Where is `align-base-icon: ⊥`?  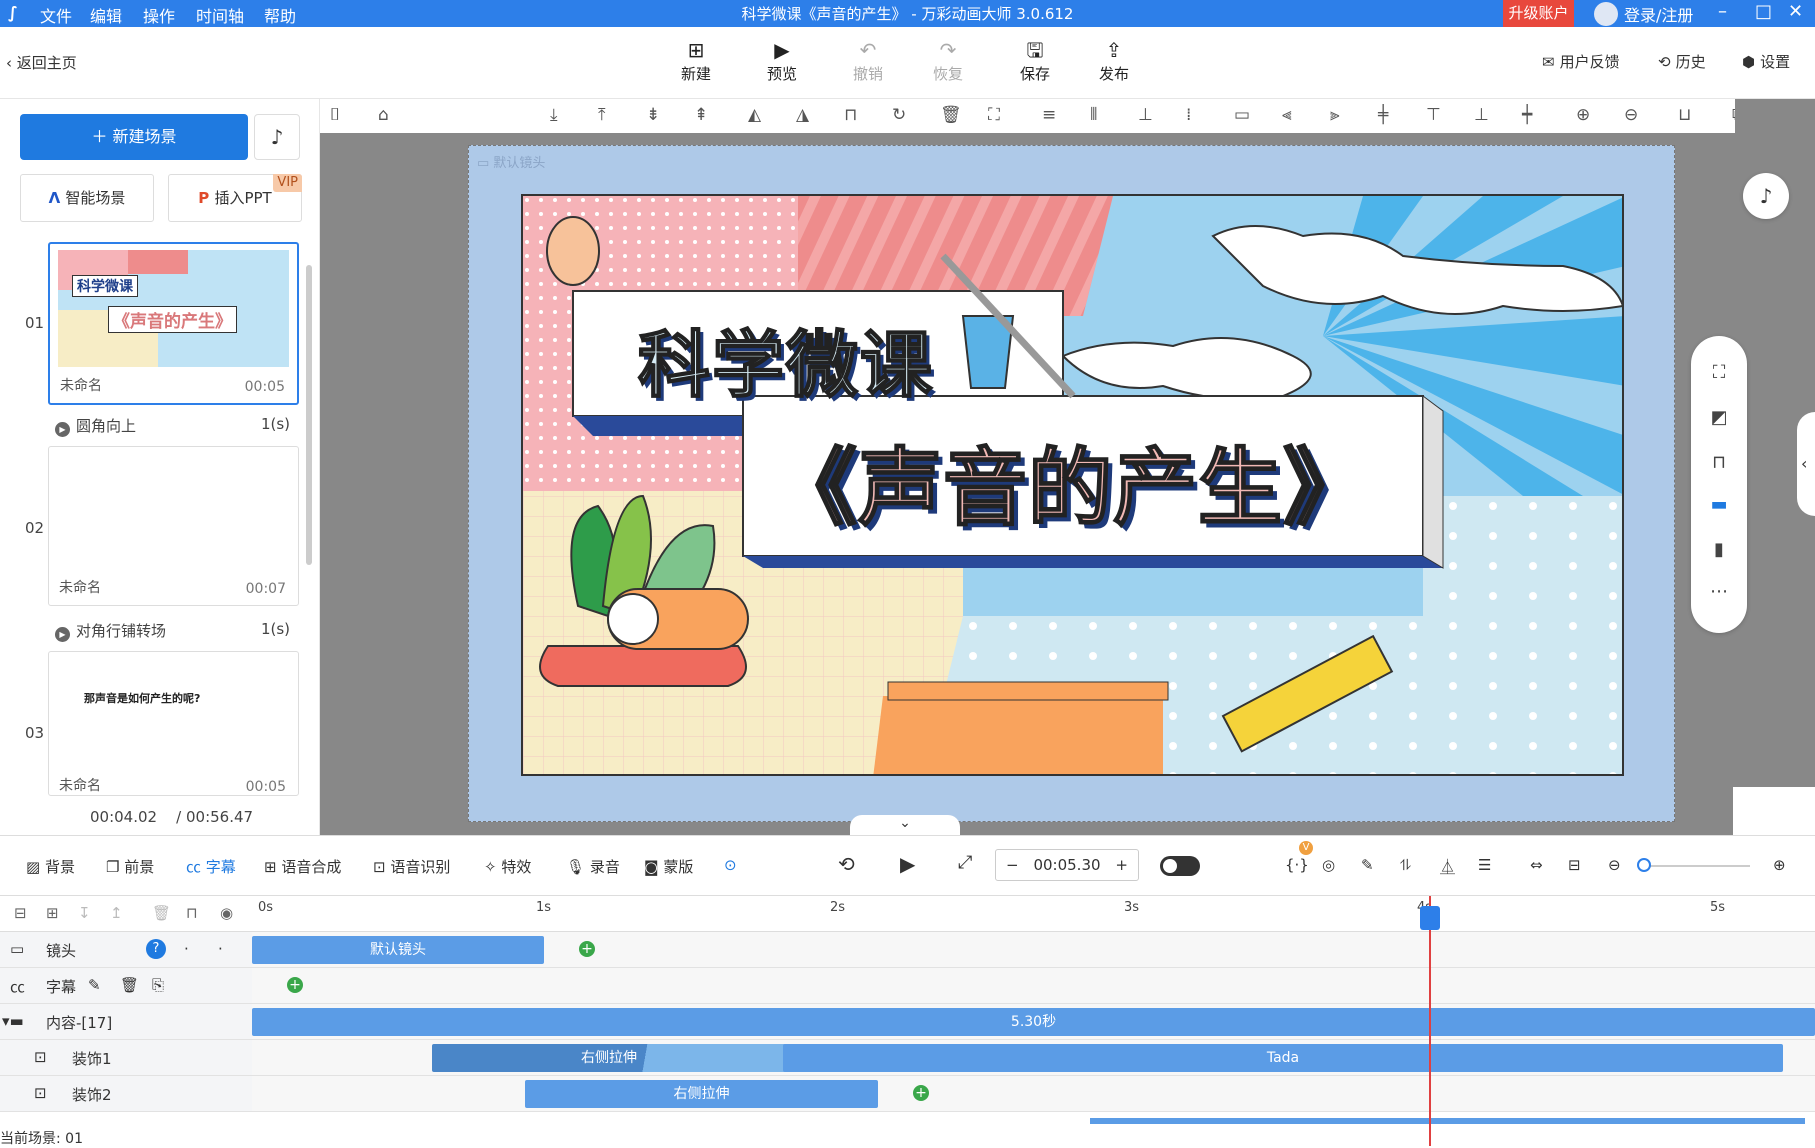 align-base-icon: ⊥ is located at coordinates (1481, 115).